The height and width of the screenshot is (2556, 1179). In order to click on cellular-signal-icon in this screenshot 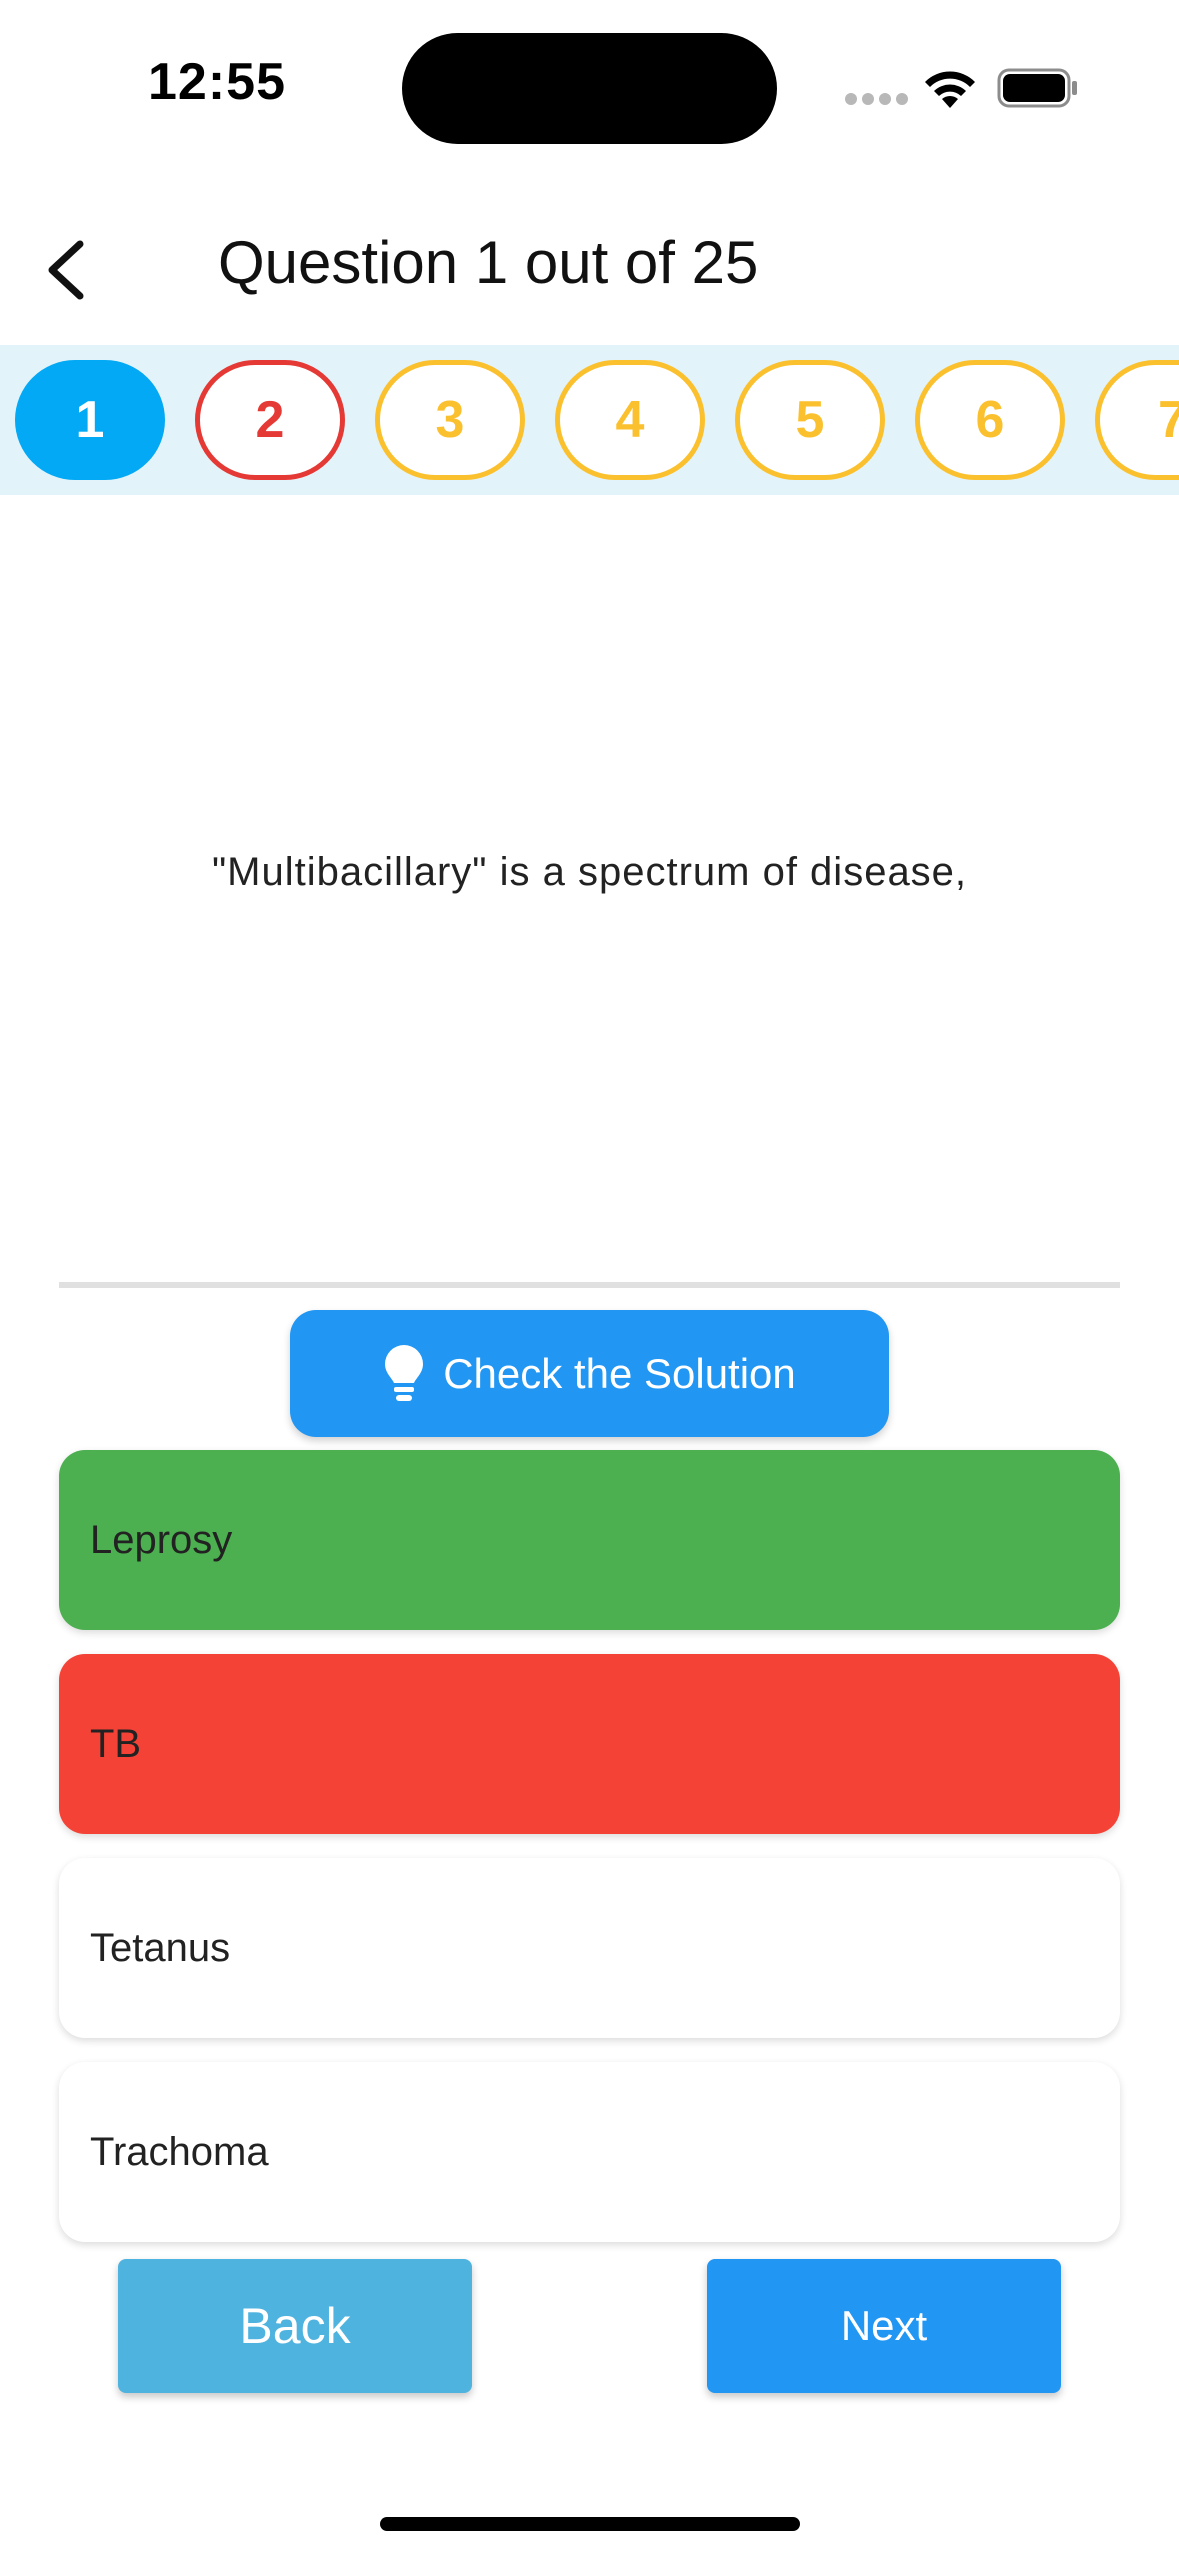, I will do `click(876, 100)`.